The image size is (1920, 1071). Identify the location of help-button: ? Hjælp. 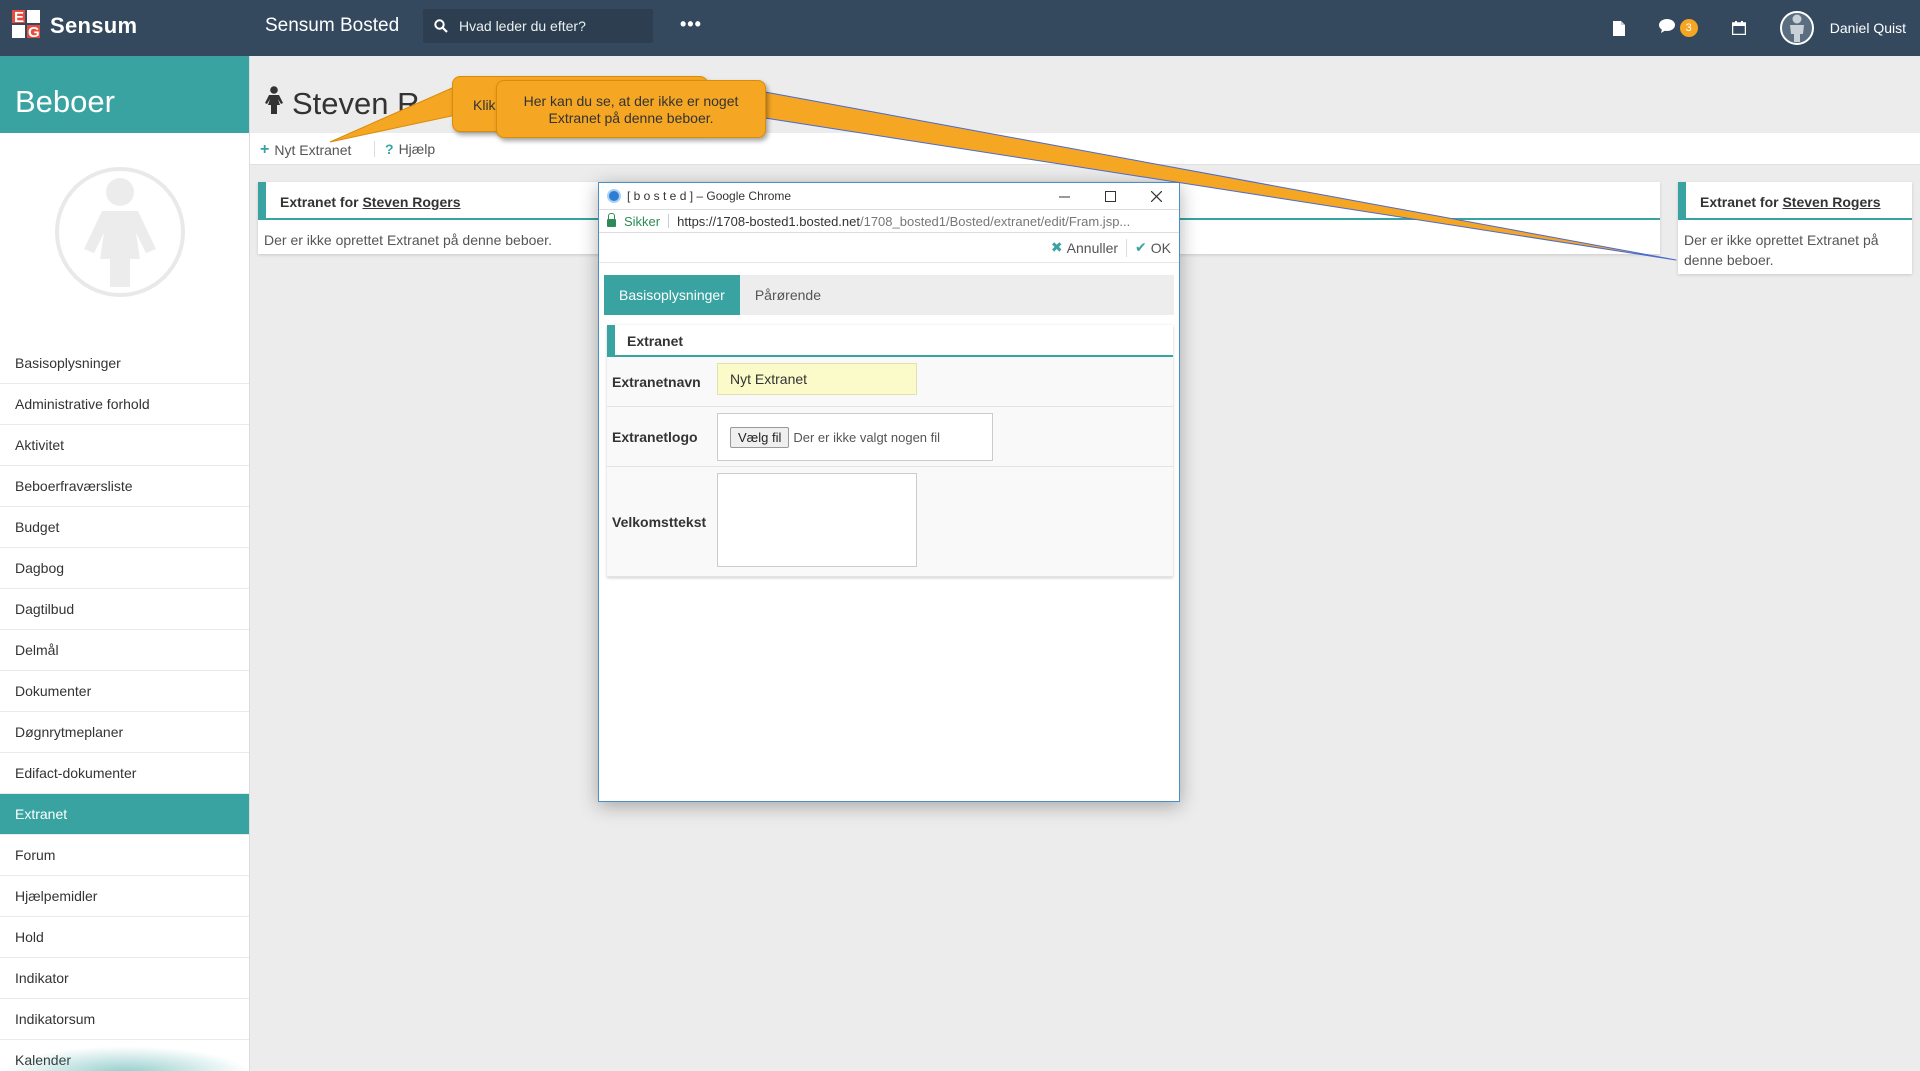
(404, 149).